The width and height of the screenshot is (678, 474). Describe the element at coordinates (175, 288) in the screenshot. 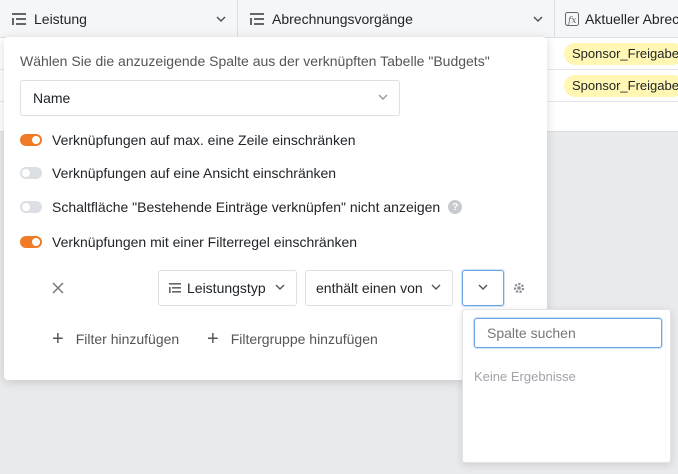

I see `list-icon` at that location.